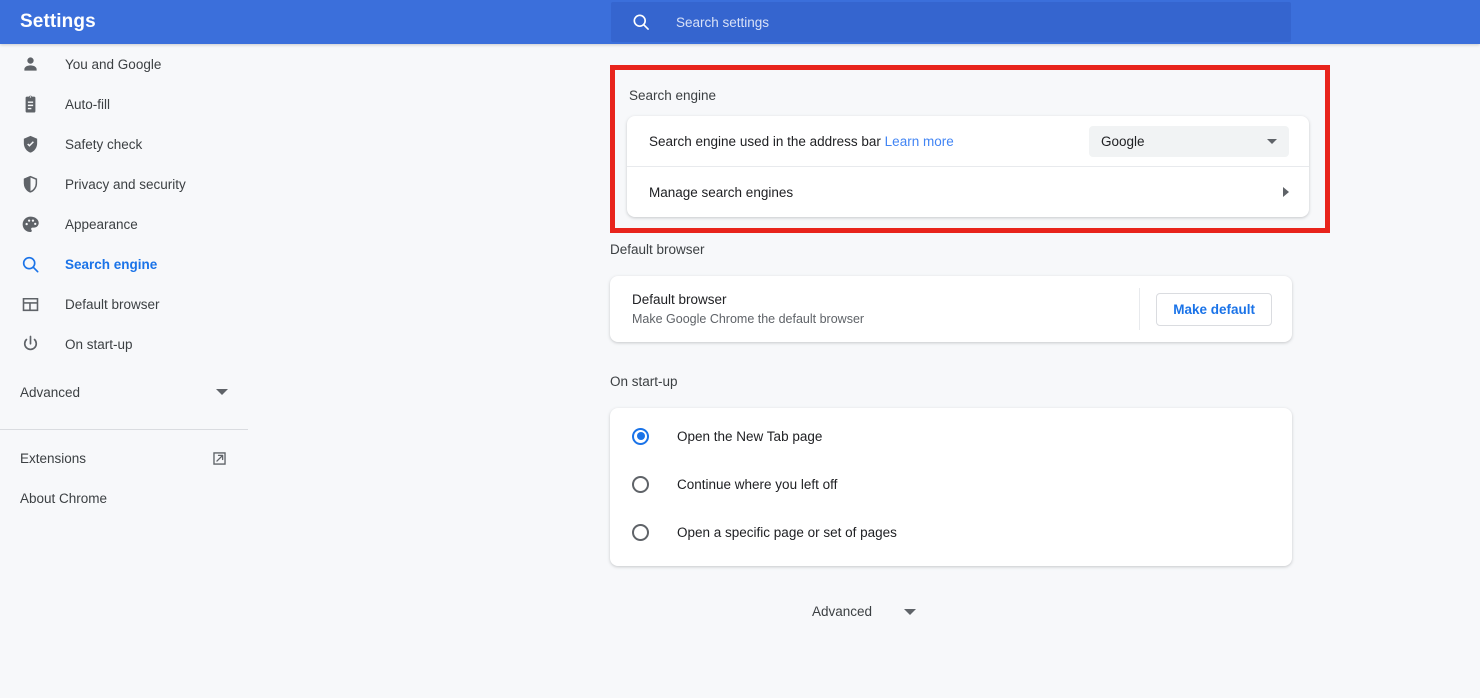  I want to click on sidebar-item-safety-check: Safety check, so click(124, 144).